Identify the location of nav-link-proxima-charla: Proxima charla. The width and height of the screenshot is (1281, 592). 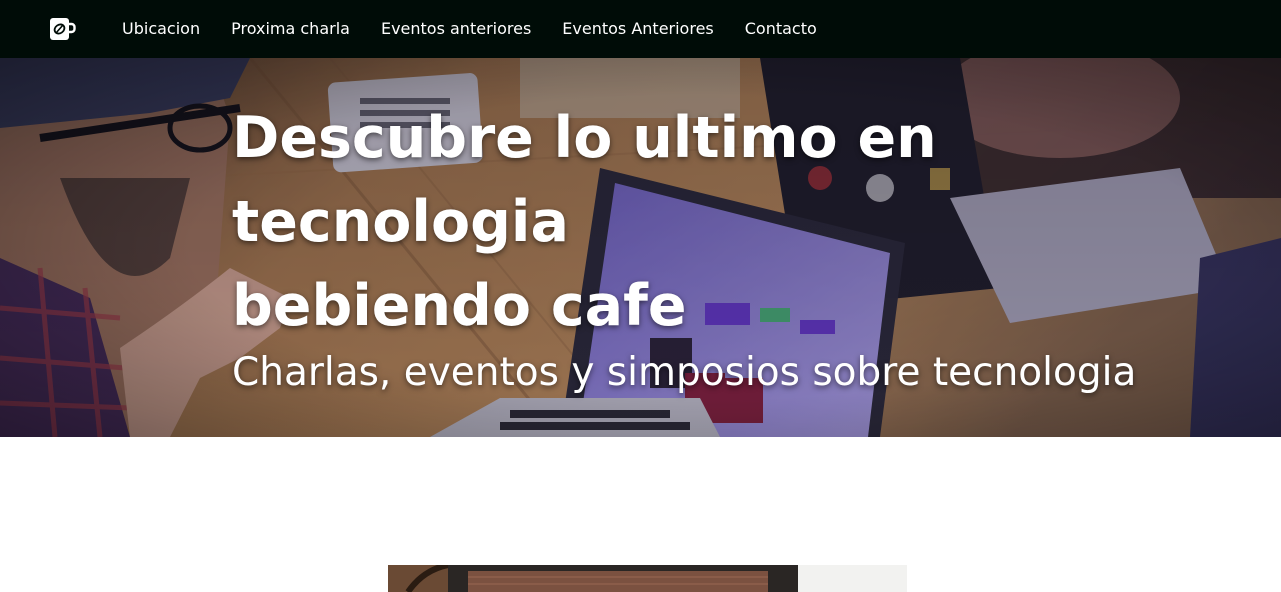
(290, 29).